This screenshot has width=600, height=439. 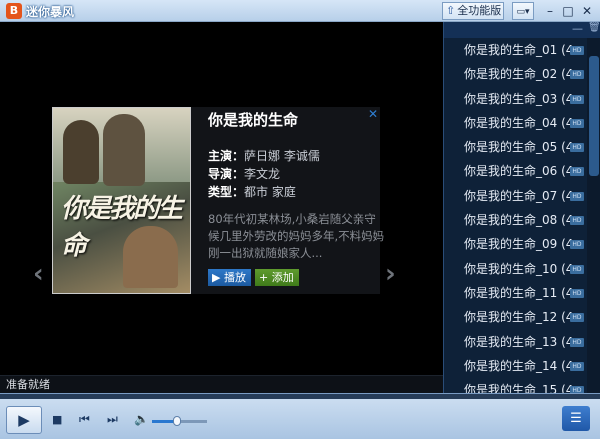 I want to click on genre-row: 类型：都市 家庭, so click(x=252, y=191).